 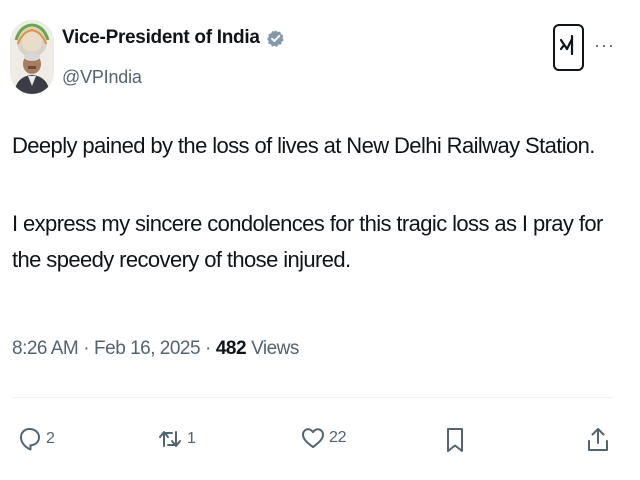 I want to click on like-button: 22, so click(x=324, y=438).